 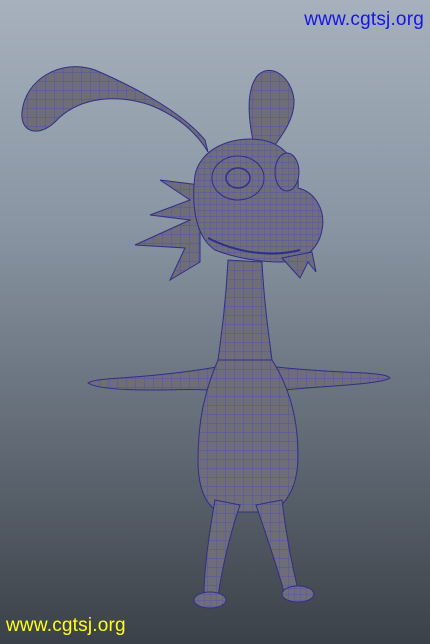 What do you see at coordinates (210, 600) in the screenshot?
I see `left-foot` at bounding box center [210, 600].